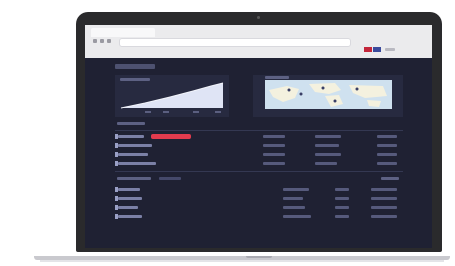  I want to click on section-subtitle, so click(170, 178).